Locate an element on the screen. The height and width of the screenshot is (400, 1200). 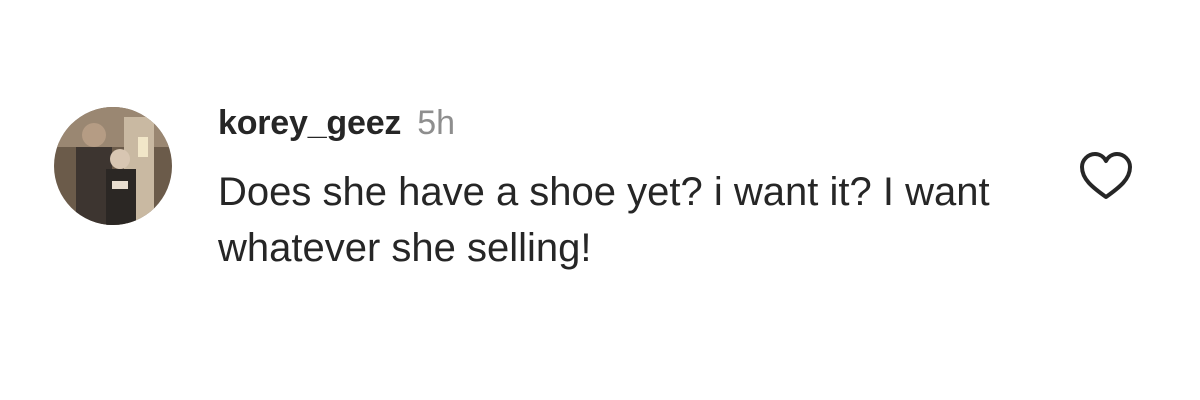
comment-header: korey_geez 5h is located at coordinates (336, 123).